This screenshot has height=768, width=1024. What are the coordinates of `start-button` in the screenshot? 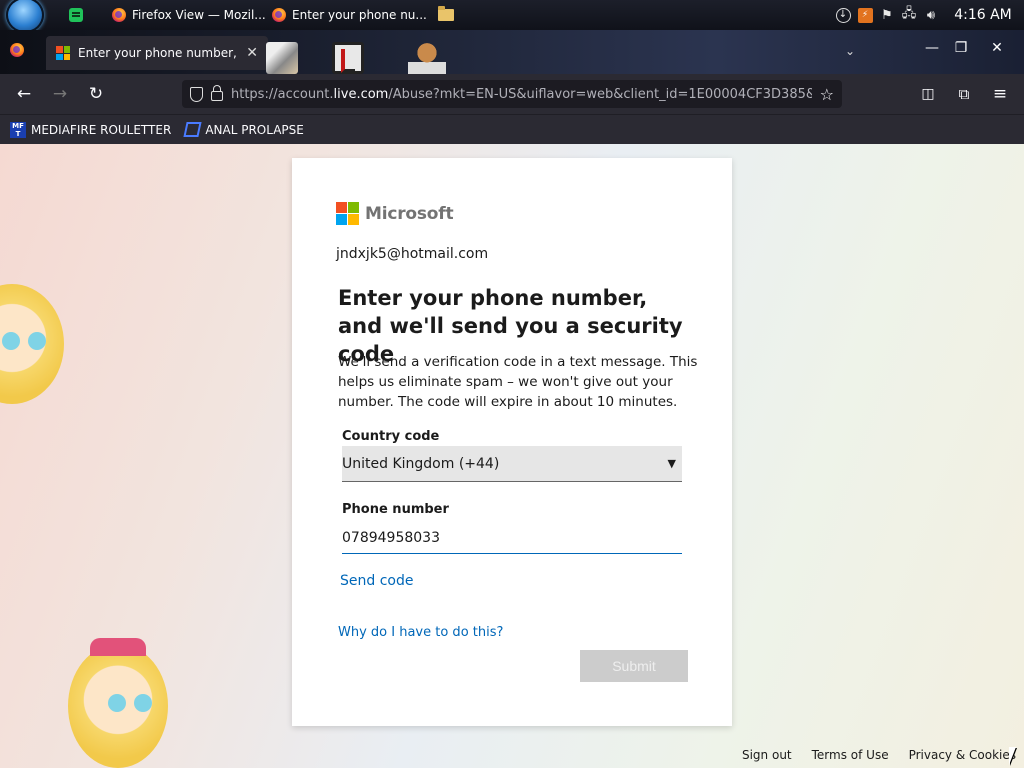 It's located at (25, 16).